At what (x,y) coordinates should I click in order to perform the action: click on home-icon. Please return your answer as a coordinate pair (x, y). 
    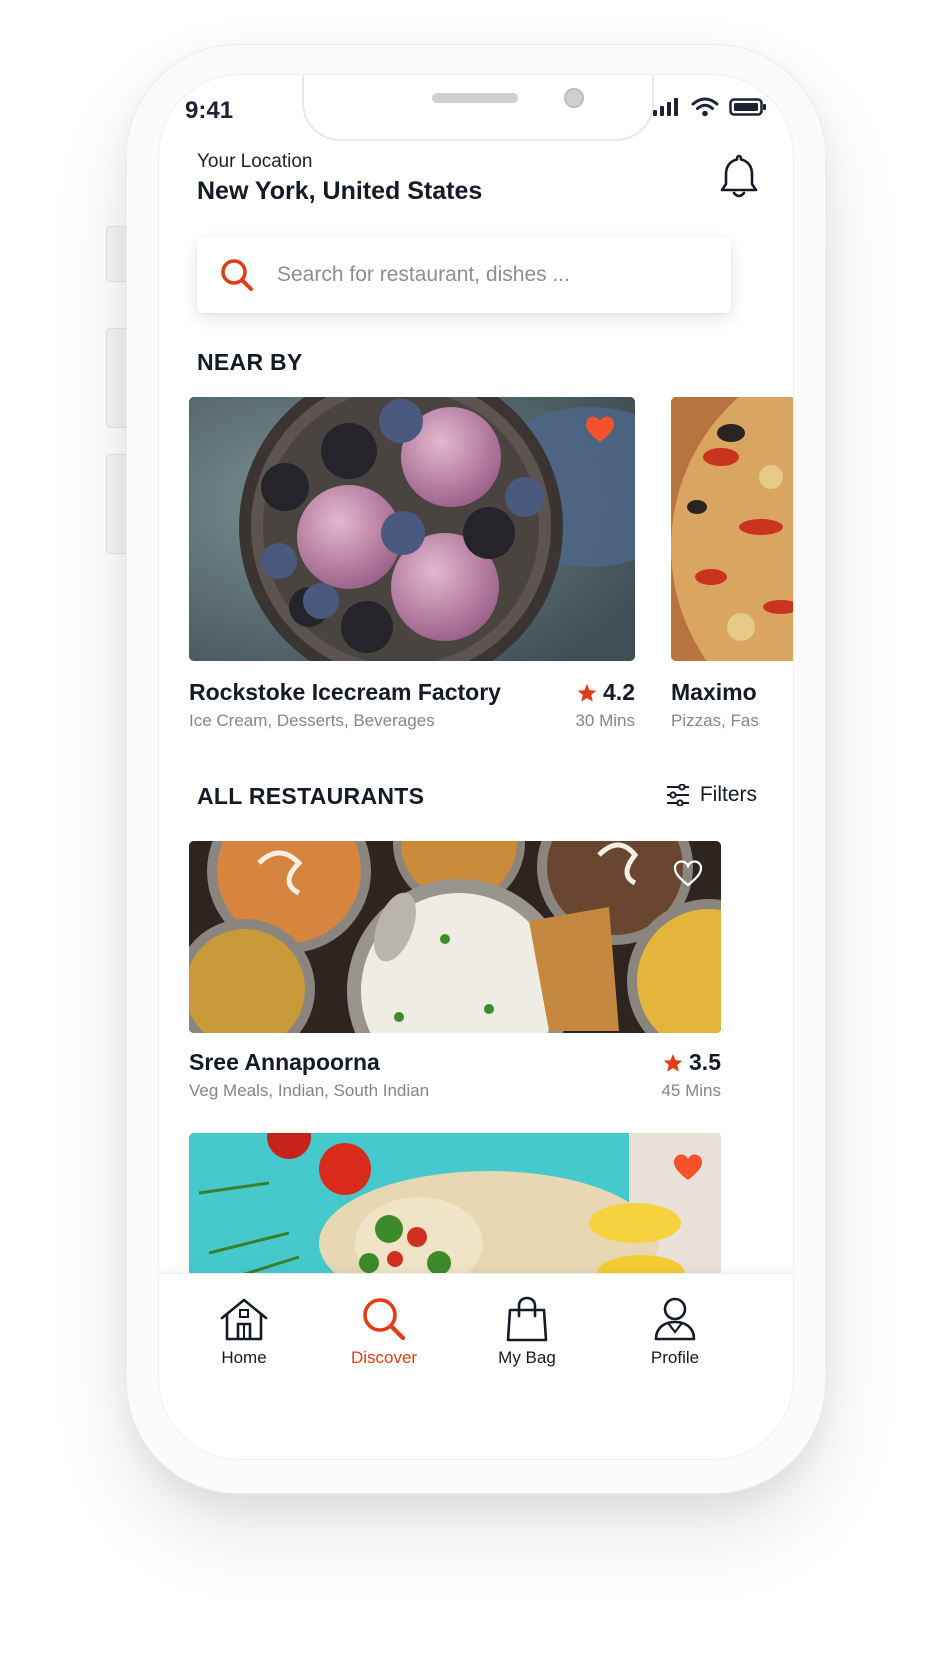
    Looking at the image, I should click on (244, 1319).